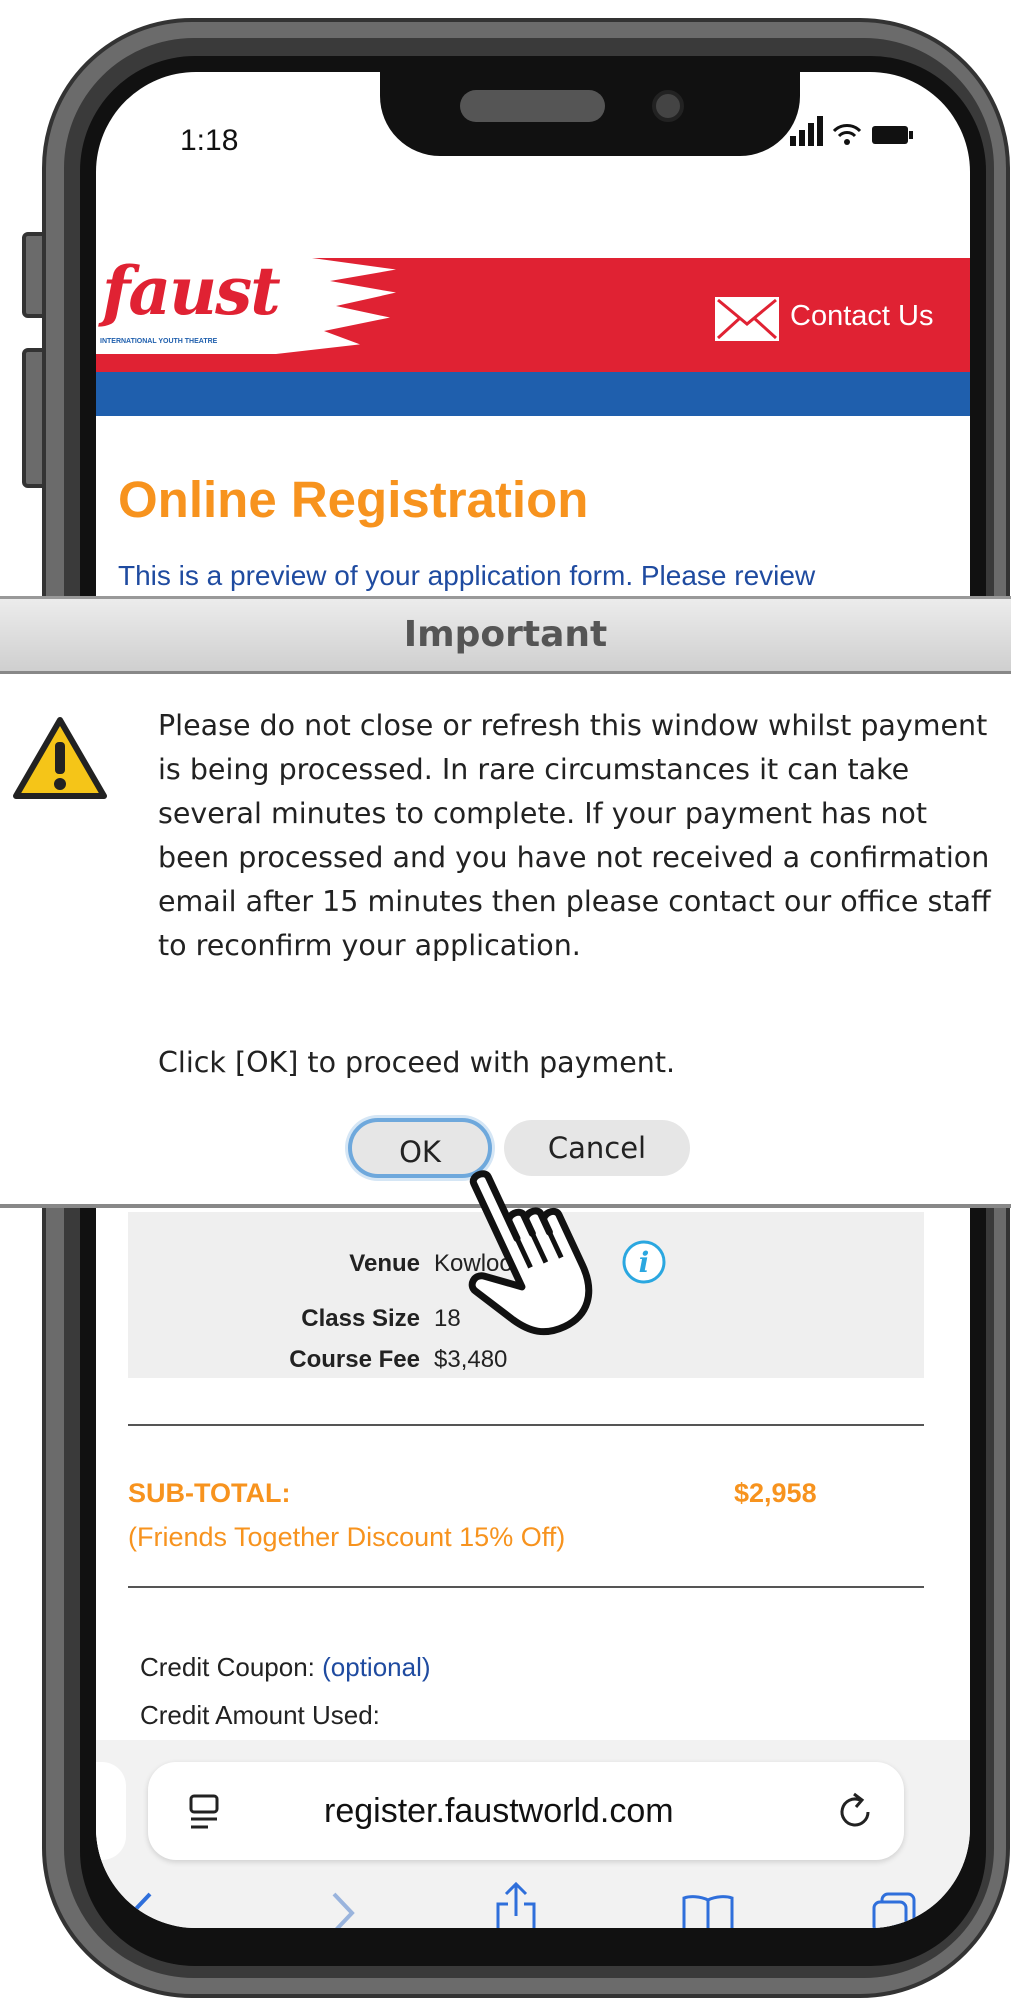  What do you see at coordinates (227, 1667) in the screenshot?
I see `credit-coupon-label: Credit Coupon:` at bounding box center [227, 1667].